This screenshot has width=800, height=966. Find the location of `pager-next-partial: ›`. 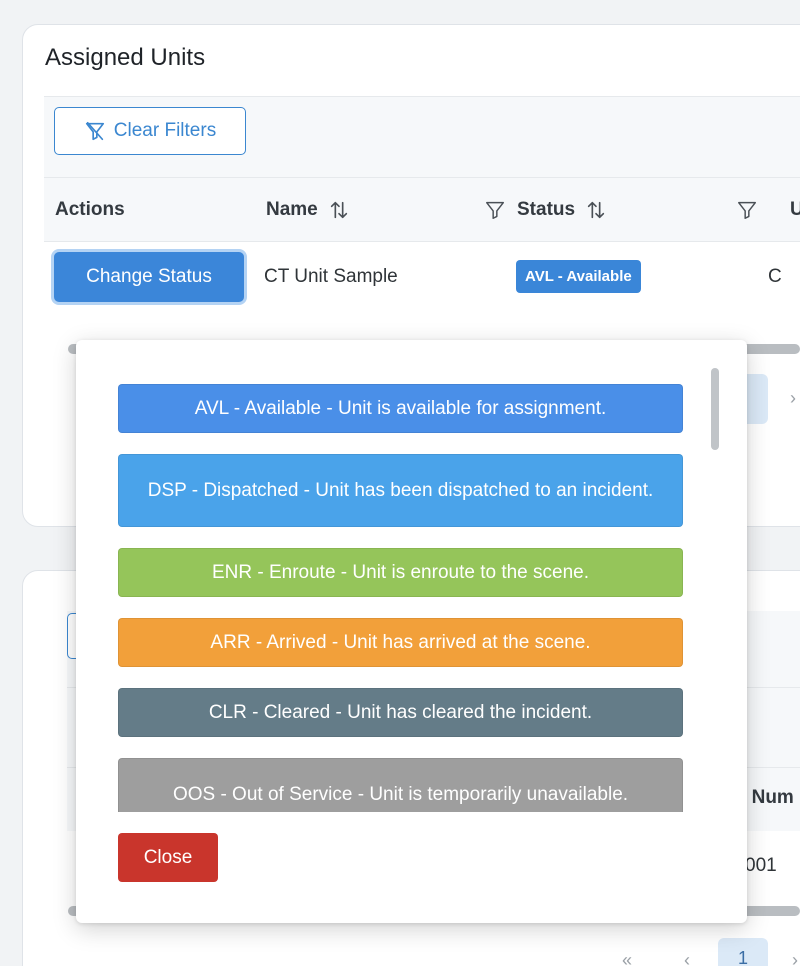

pager-next-partial: › is located at coordinates (793, 398).